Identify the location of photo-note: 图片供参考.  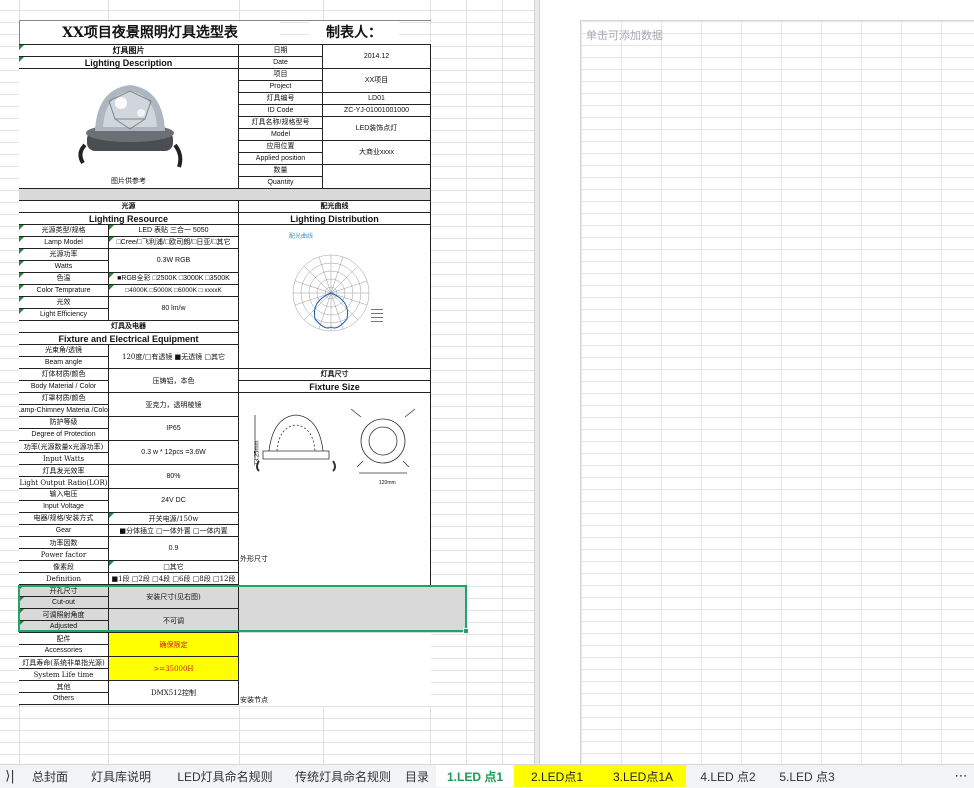
(128, 181).